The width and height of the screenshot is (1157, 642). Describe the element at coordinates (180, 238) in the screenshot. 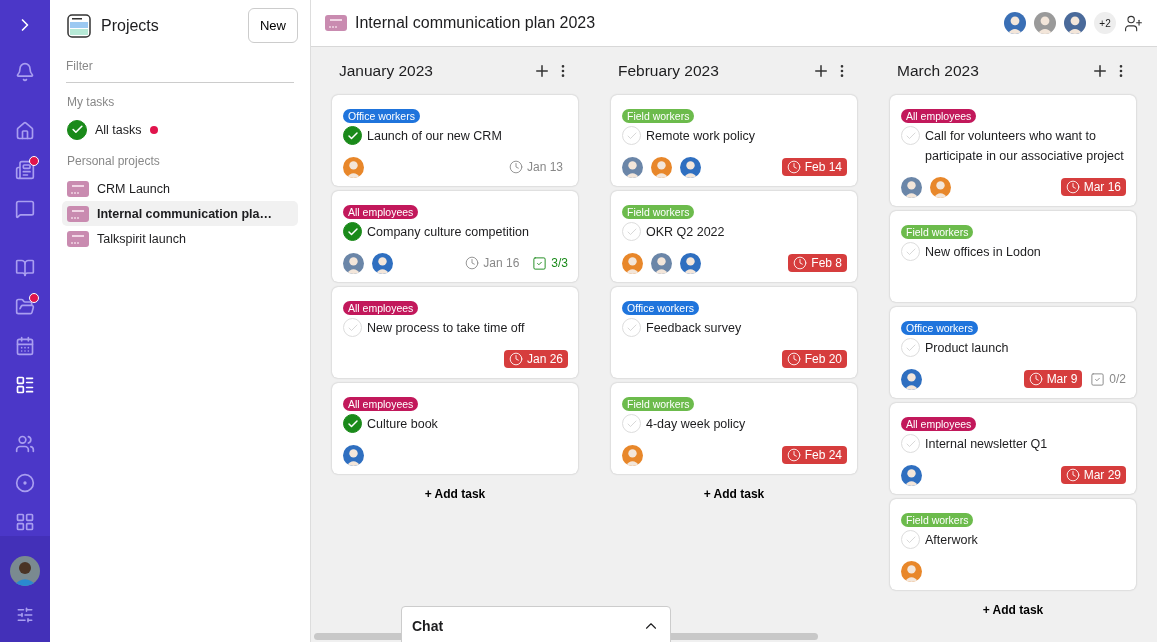

I see `project-item: Talkspirit launch` at that location.